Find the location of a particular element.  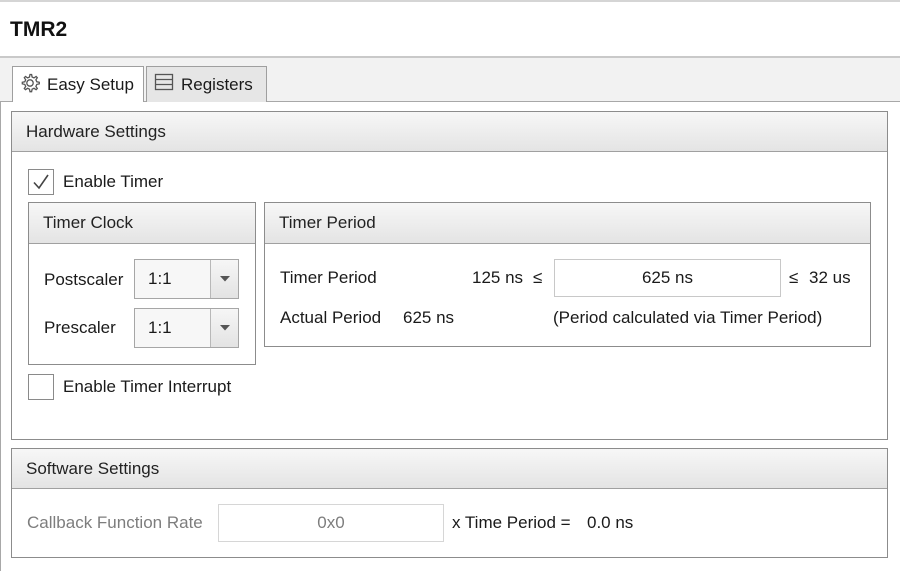

time-period-text: x Time Period = is located at coordinates (511, 522).